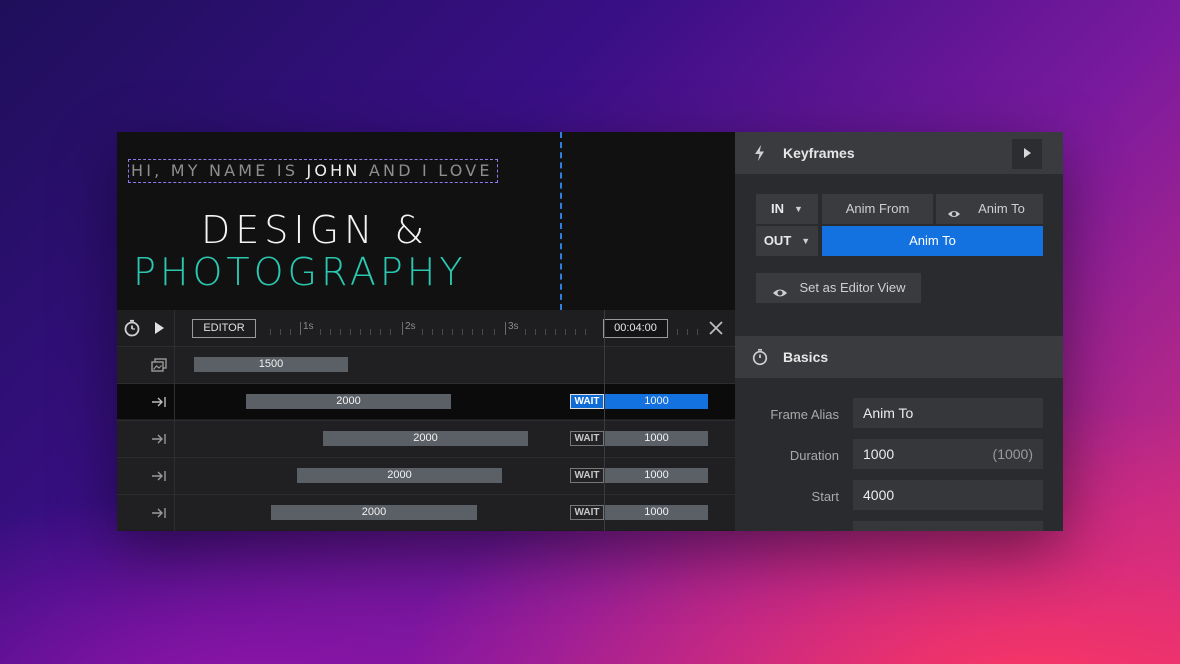 The width and height of the screenshot is (1180, 664). I want to click on duration-label: Duration, so click(814, 455).